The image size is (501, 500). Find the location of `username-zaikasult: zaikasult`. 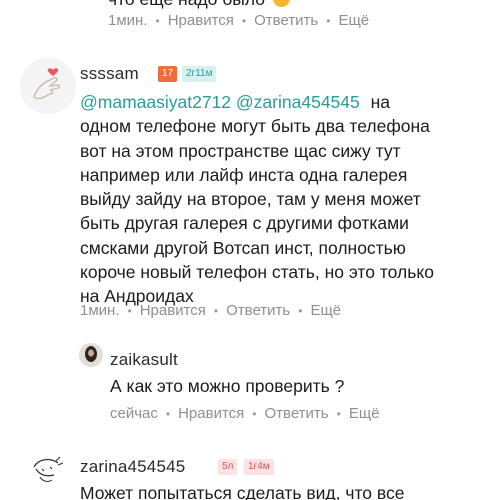

username-zaikasult: zaikasult is located at coordinates (144, 360).